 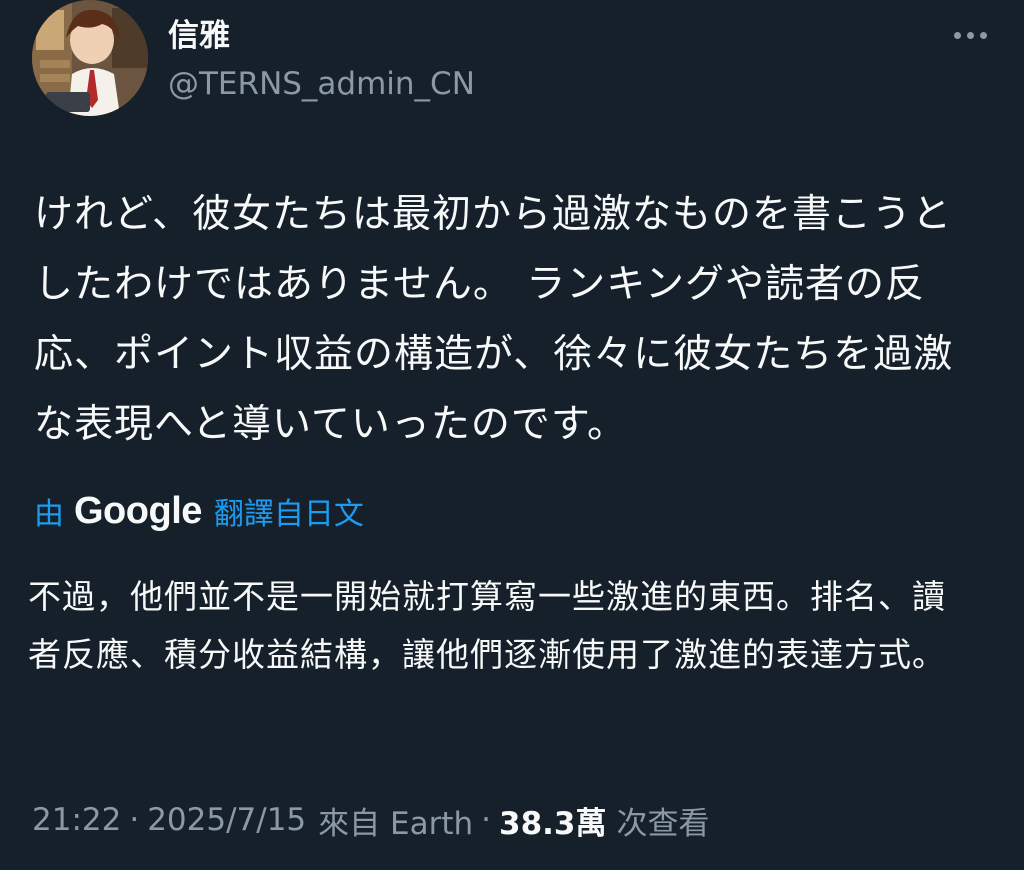 What do you see at coordinates (663, 823) in the screenshot?
I see `views-label: 次查看` at bounding box center [663, 823].